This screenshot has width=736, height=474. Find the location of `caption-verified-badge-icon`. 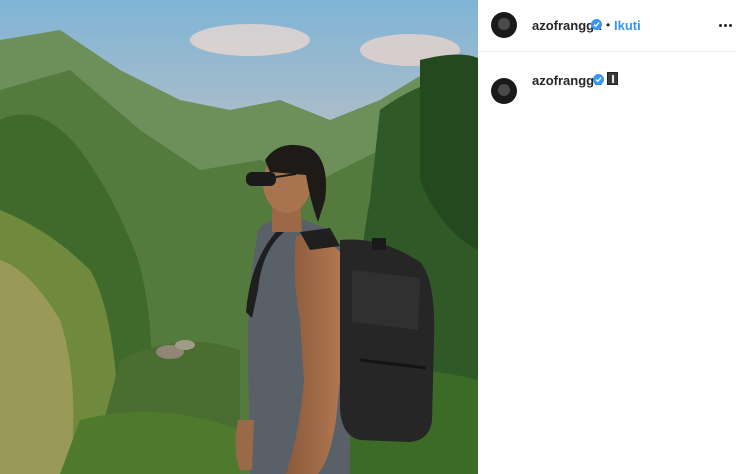

caption-verified-badge-icon is located at coordinates (598, 79).